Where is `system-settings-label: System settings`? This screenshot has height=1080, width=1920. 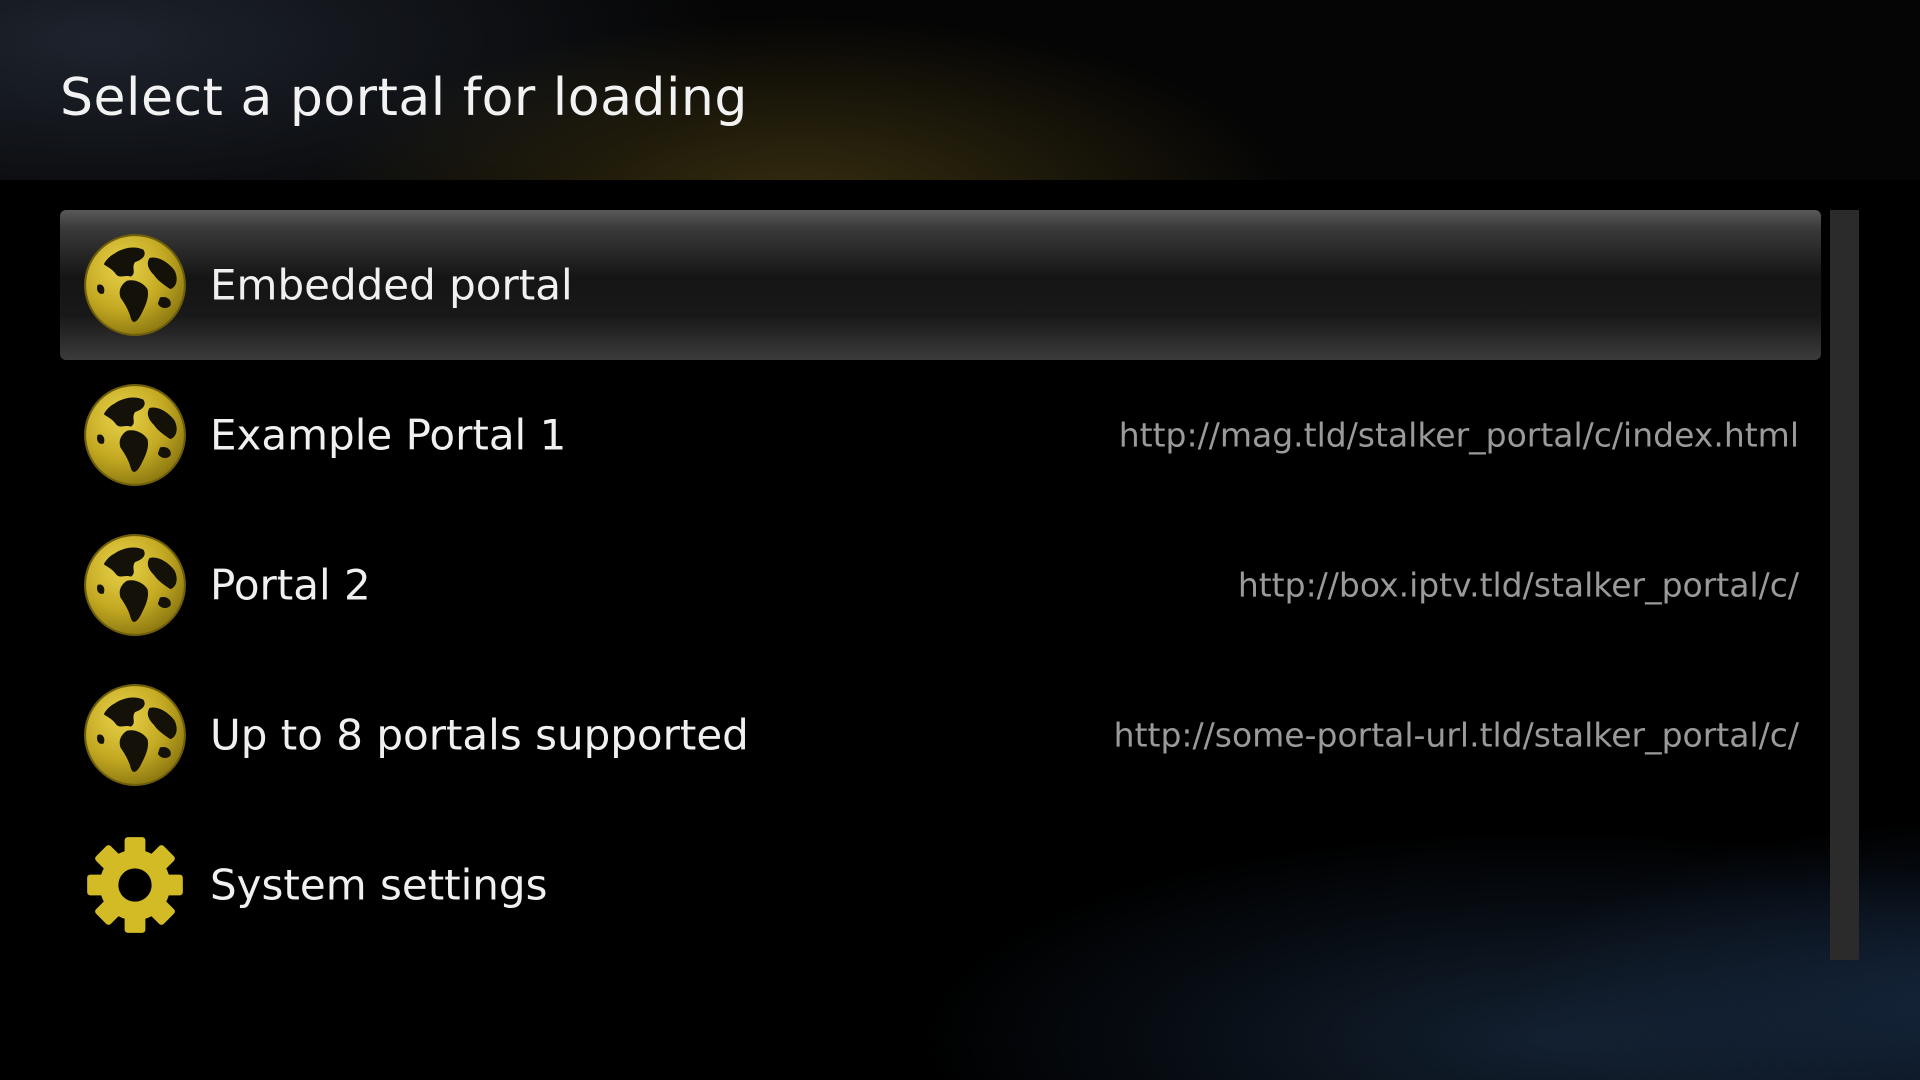
system-settings-label: System settings is located at coordinates (379, 885).